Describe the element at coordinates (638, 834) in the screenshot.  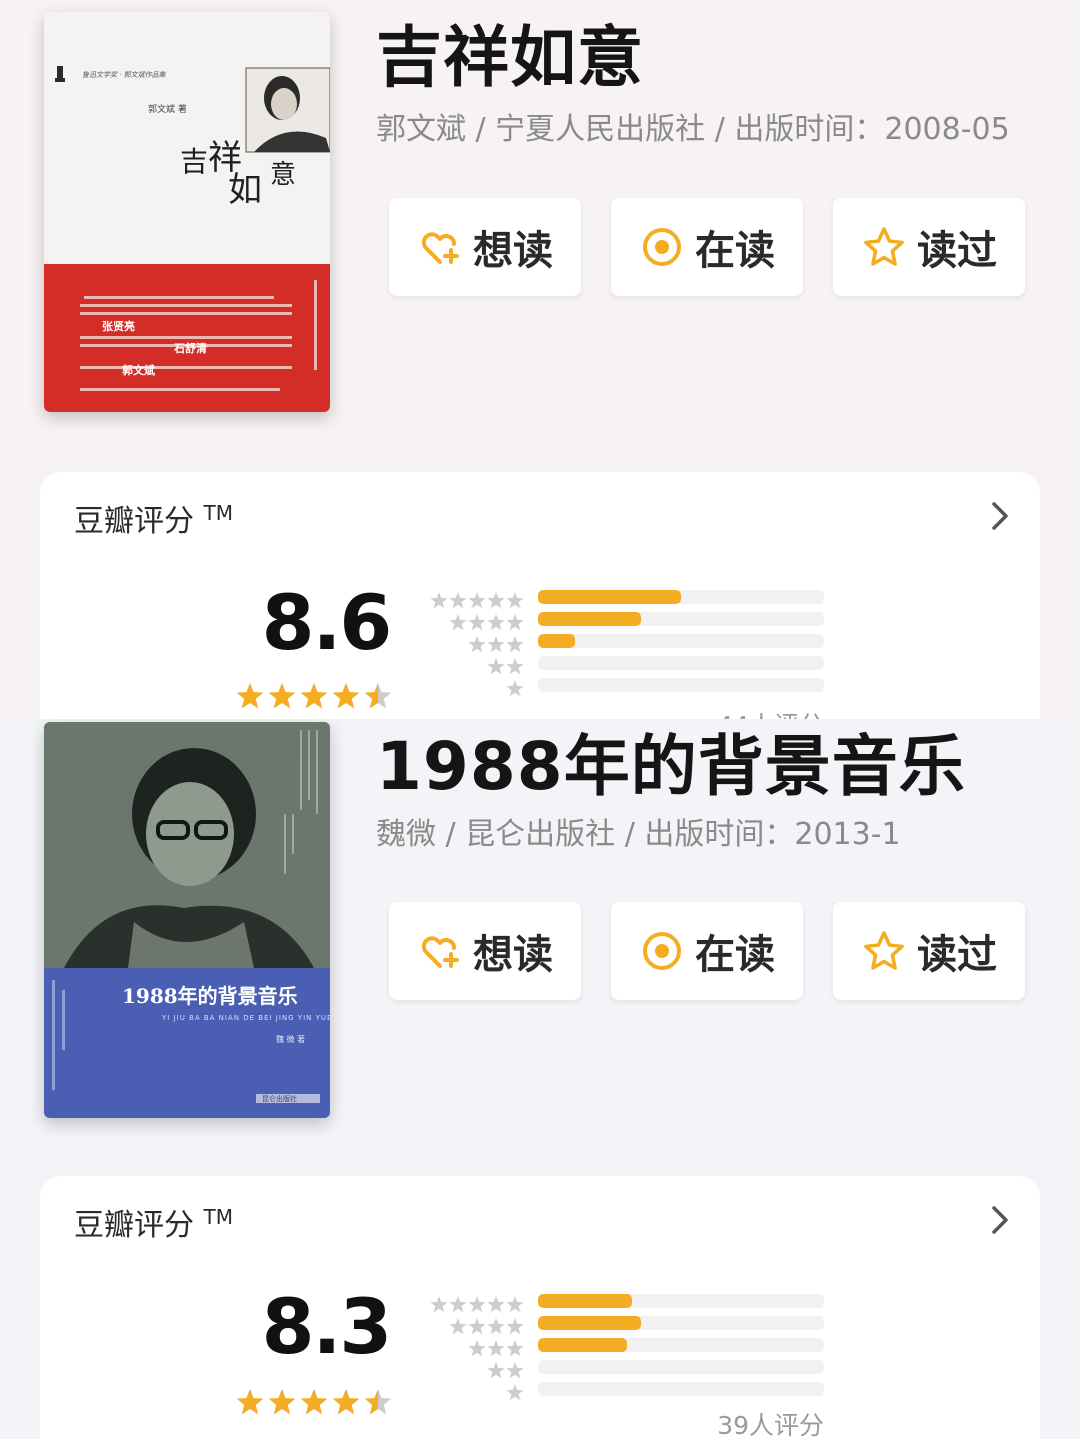
I see `book-meta: 魏微 / 昆仑出版社 / 出版时间：2013-1` at that location.